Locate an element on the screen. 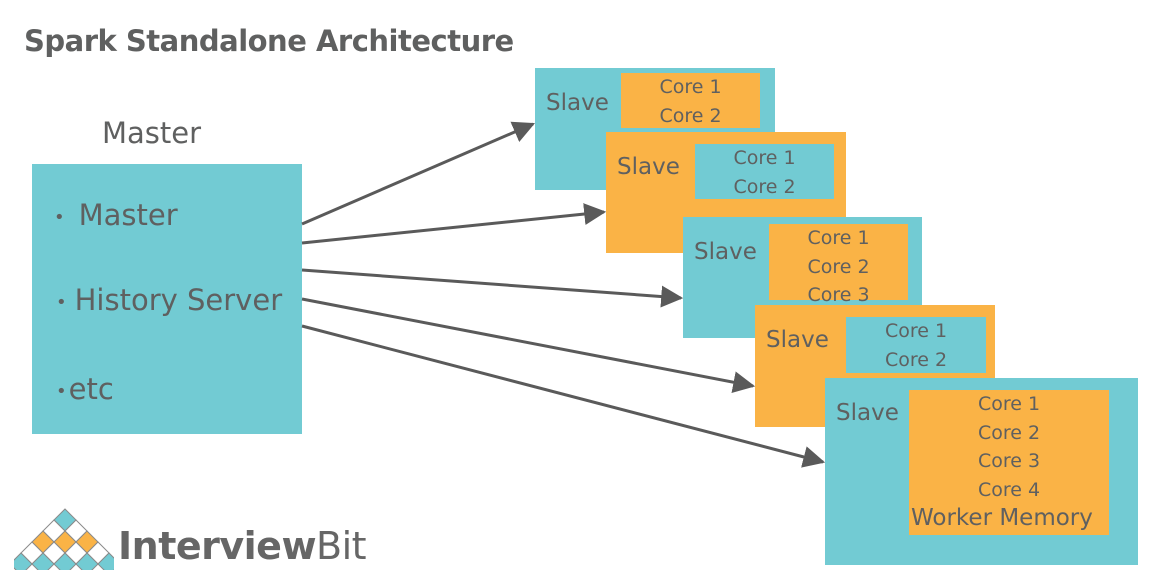 The image size is (1160, 588). interviewbit-logo-icon is located at coordinates (64, 539).